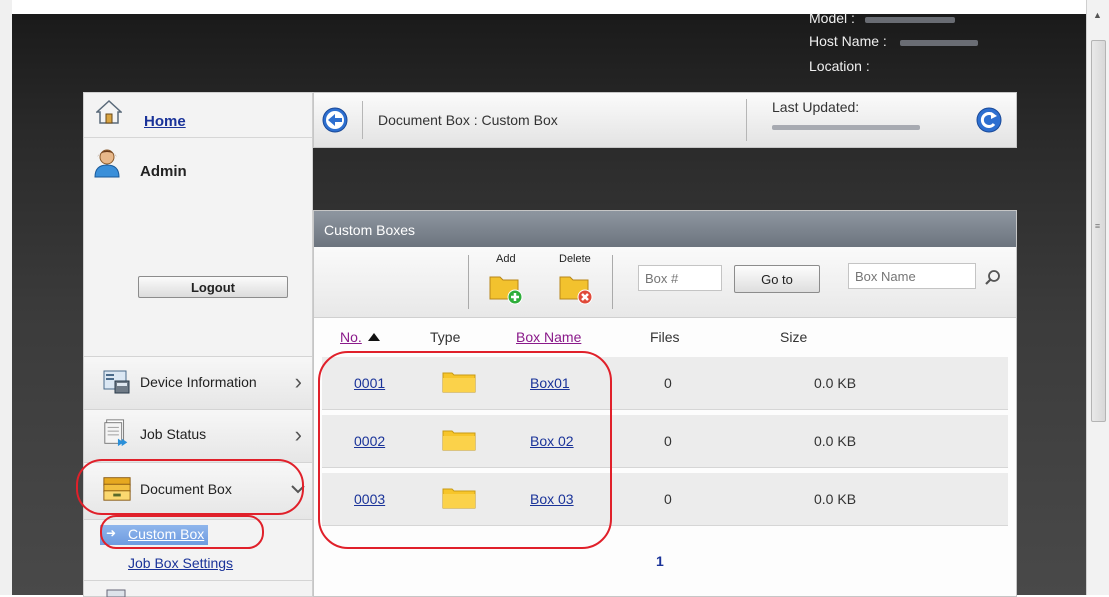 The width and height of the screenshot is (1109, 597). Describe the element at coordinates (1097, 15) in the screenshot. I see `scroll-up-arrow-icon: ▲` at that location.